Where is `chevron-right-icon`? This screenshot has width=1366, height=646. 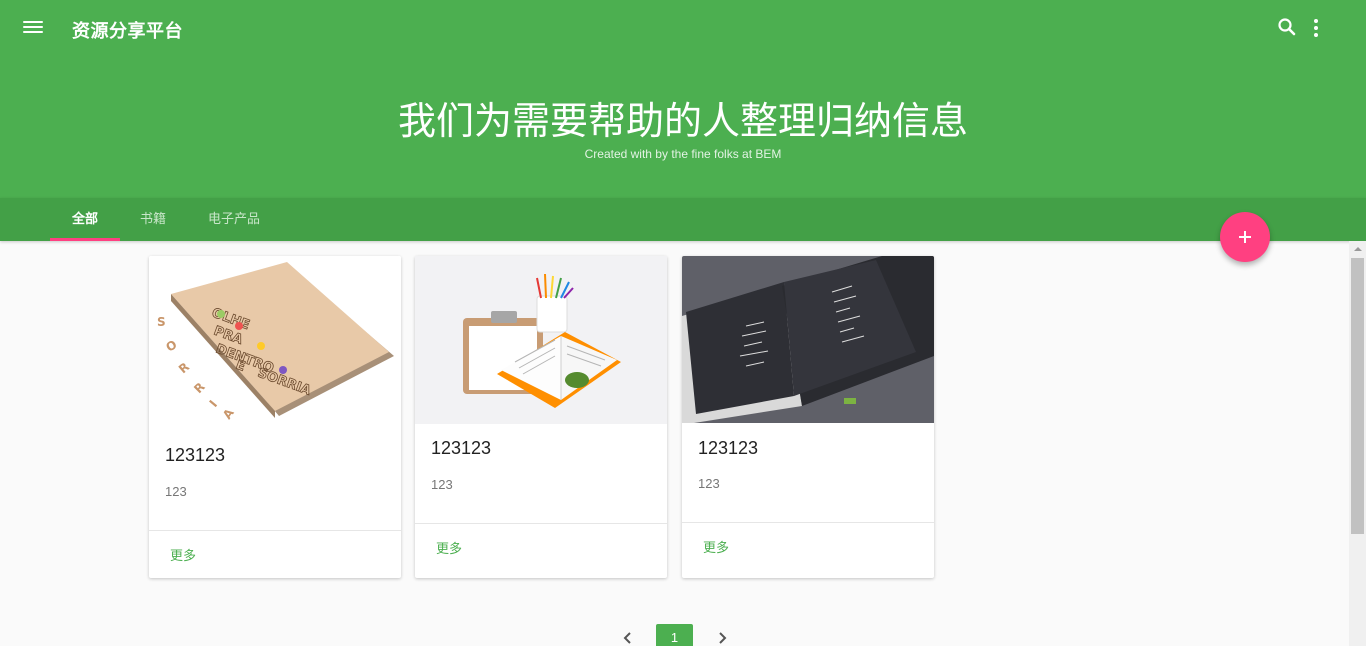
chevron-right-icon is located at coordinates (722, 638).